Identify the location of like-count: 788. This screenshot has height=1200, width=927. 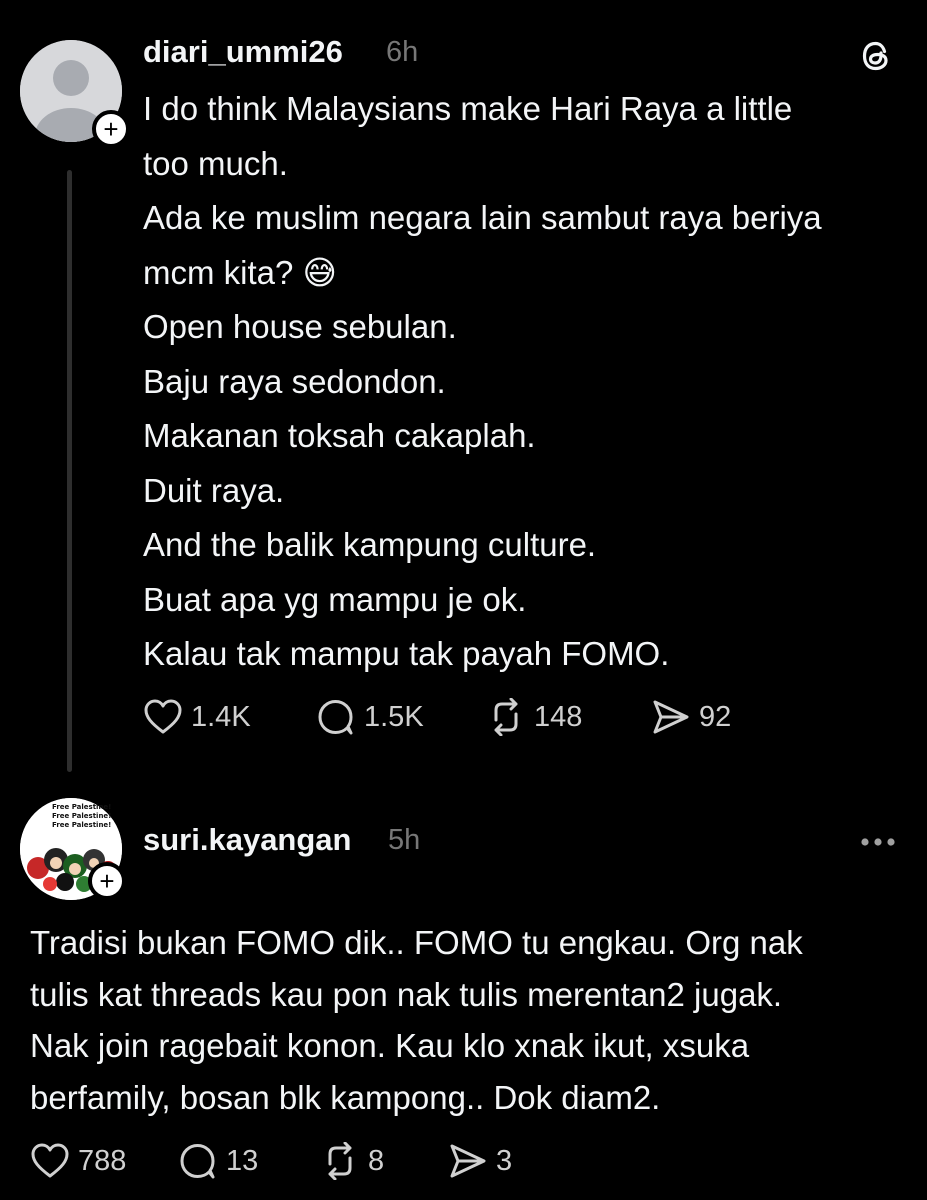
(102, 1160).